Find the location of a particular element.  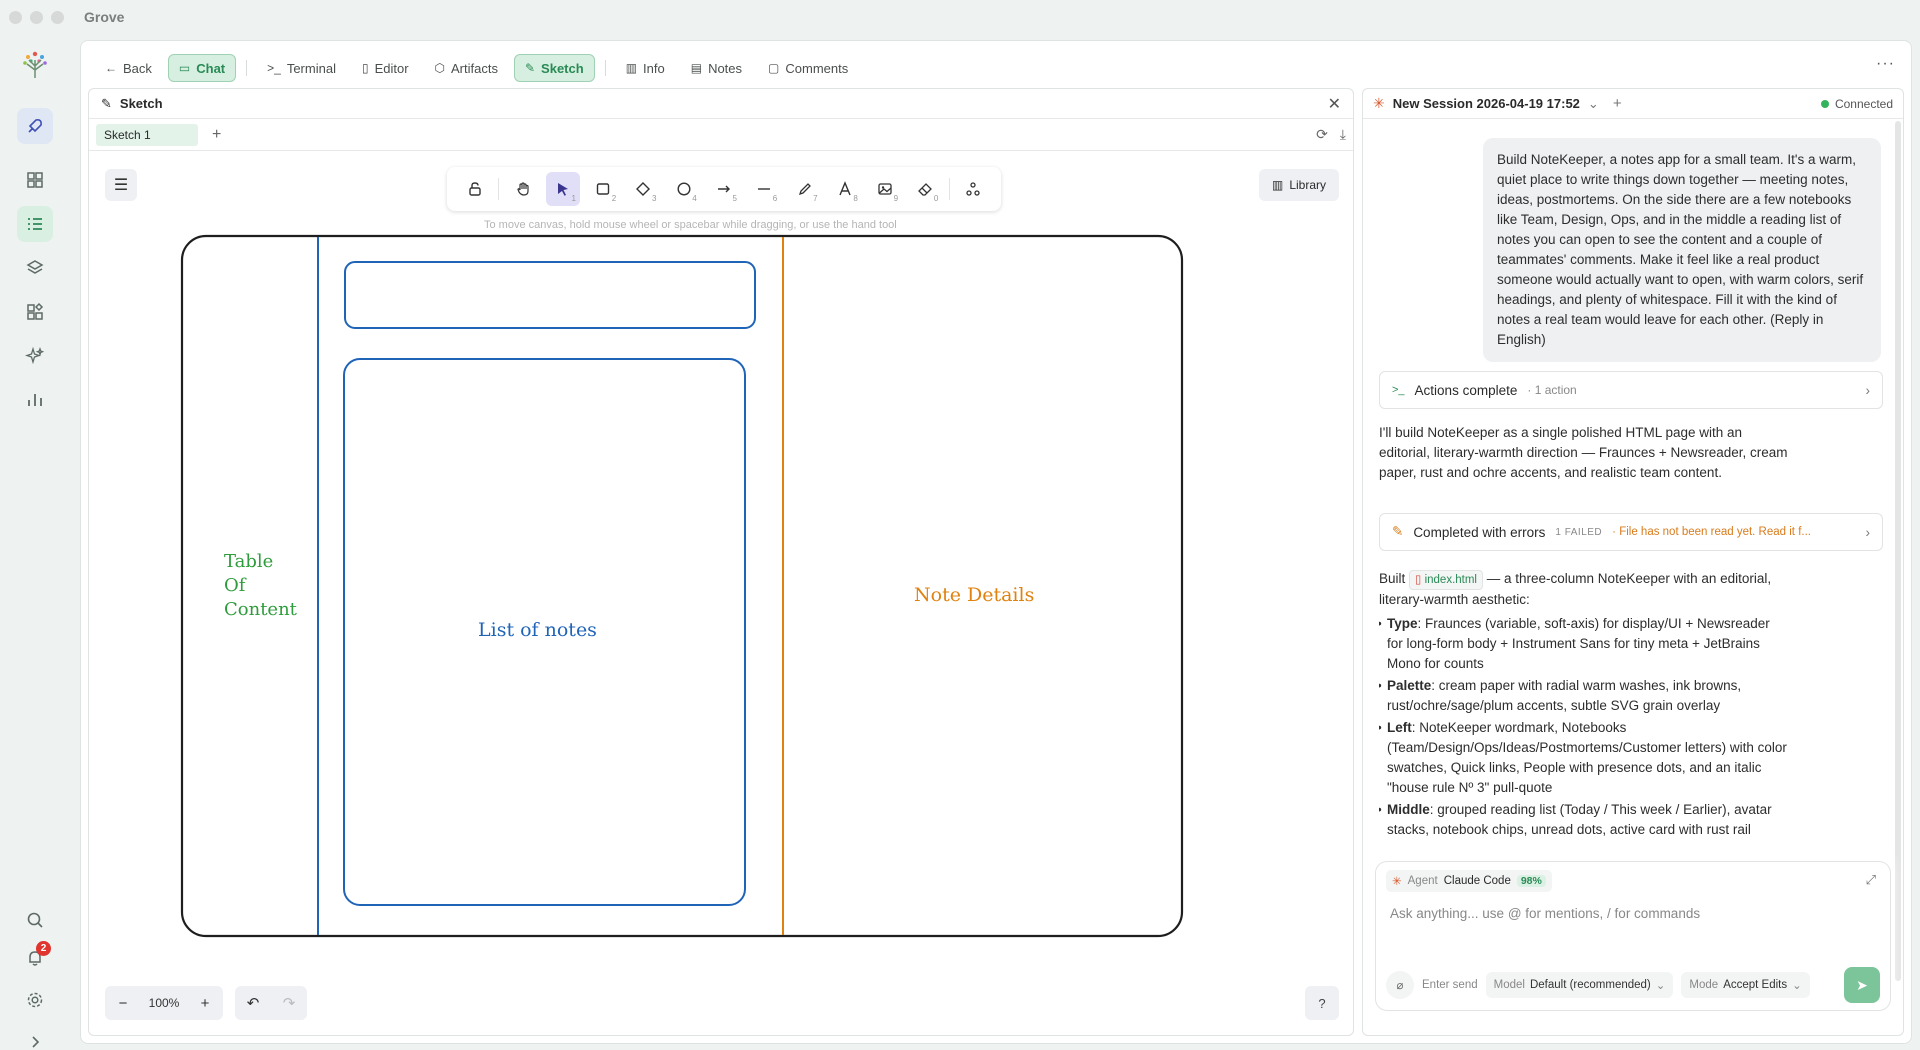

zoom-level: 100% is located at coordinates (164, 1003).